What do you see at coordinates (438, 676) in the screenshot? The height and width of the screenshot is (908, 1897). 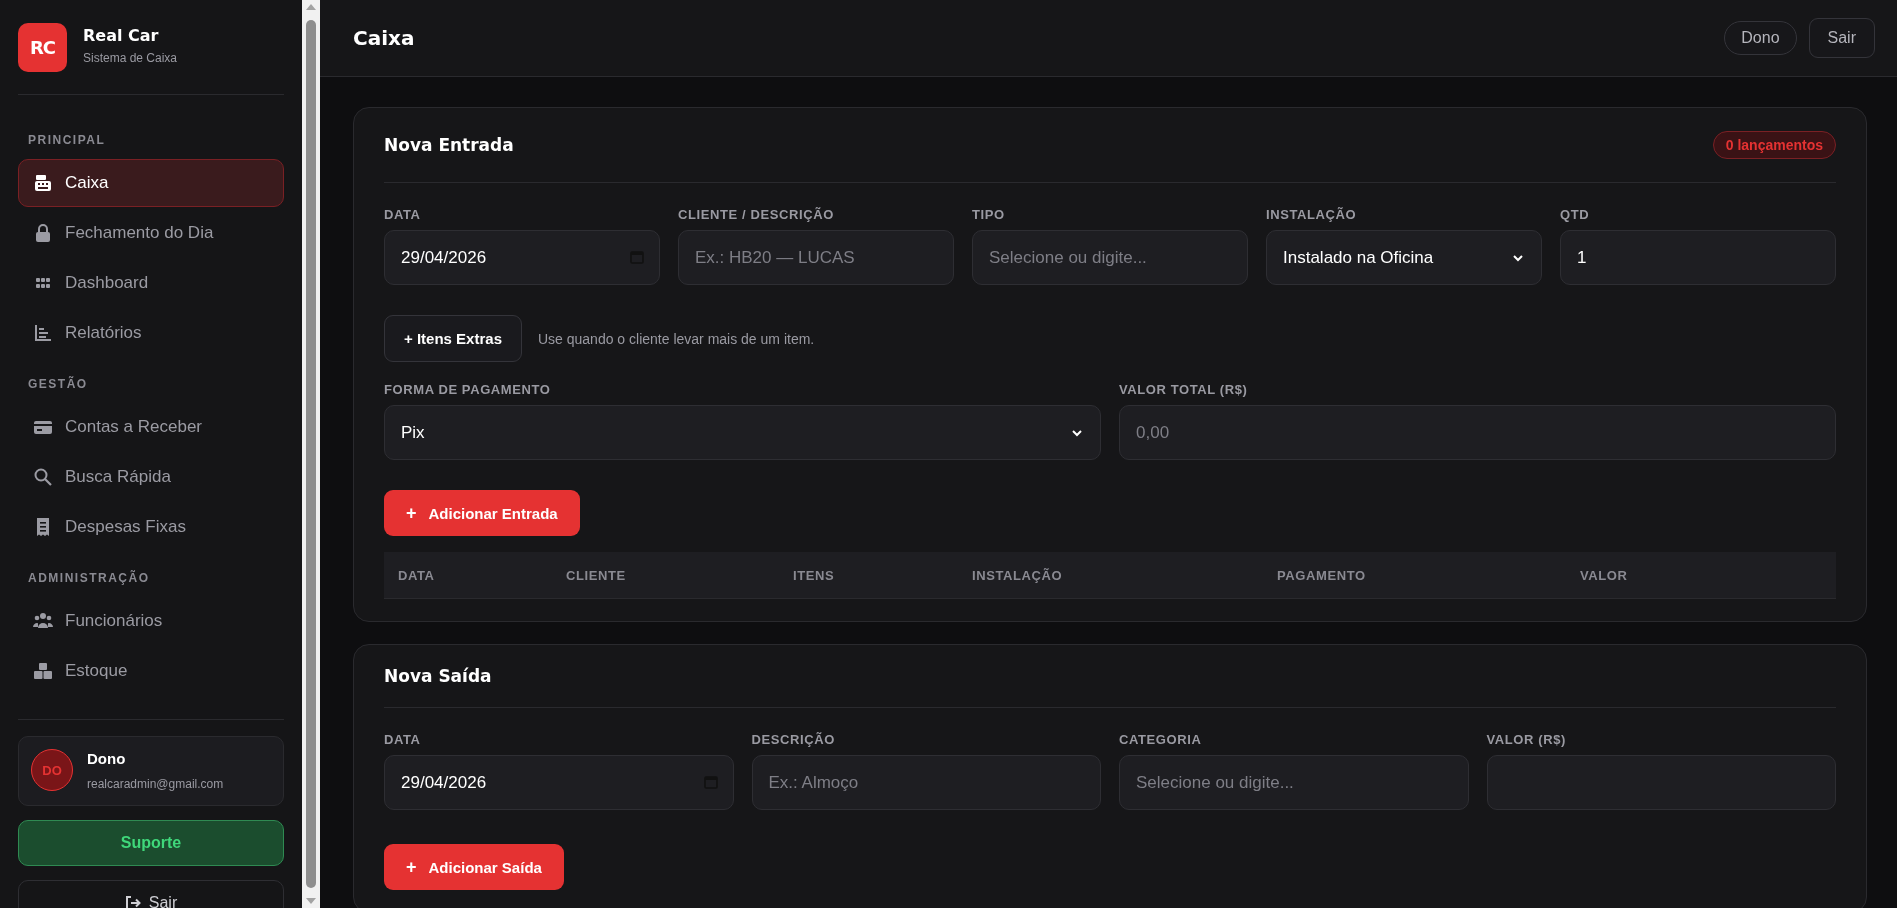 I see `card-title: Nova Saída` at bounding box center [438, 676].